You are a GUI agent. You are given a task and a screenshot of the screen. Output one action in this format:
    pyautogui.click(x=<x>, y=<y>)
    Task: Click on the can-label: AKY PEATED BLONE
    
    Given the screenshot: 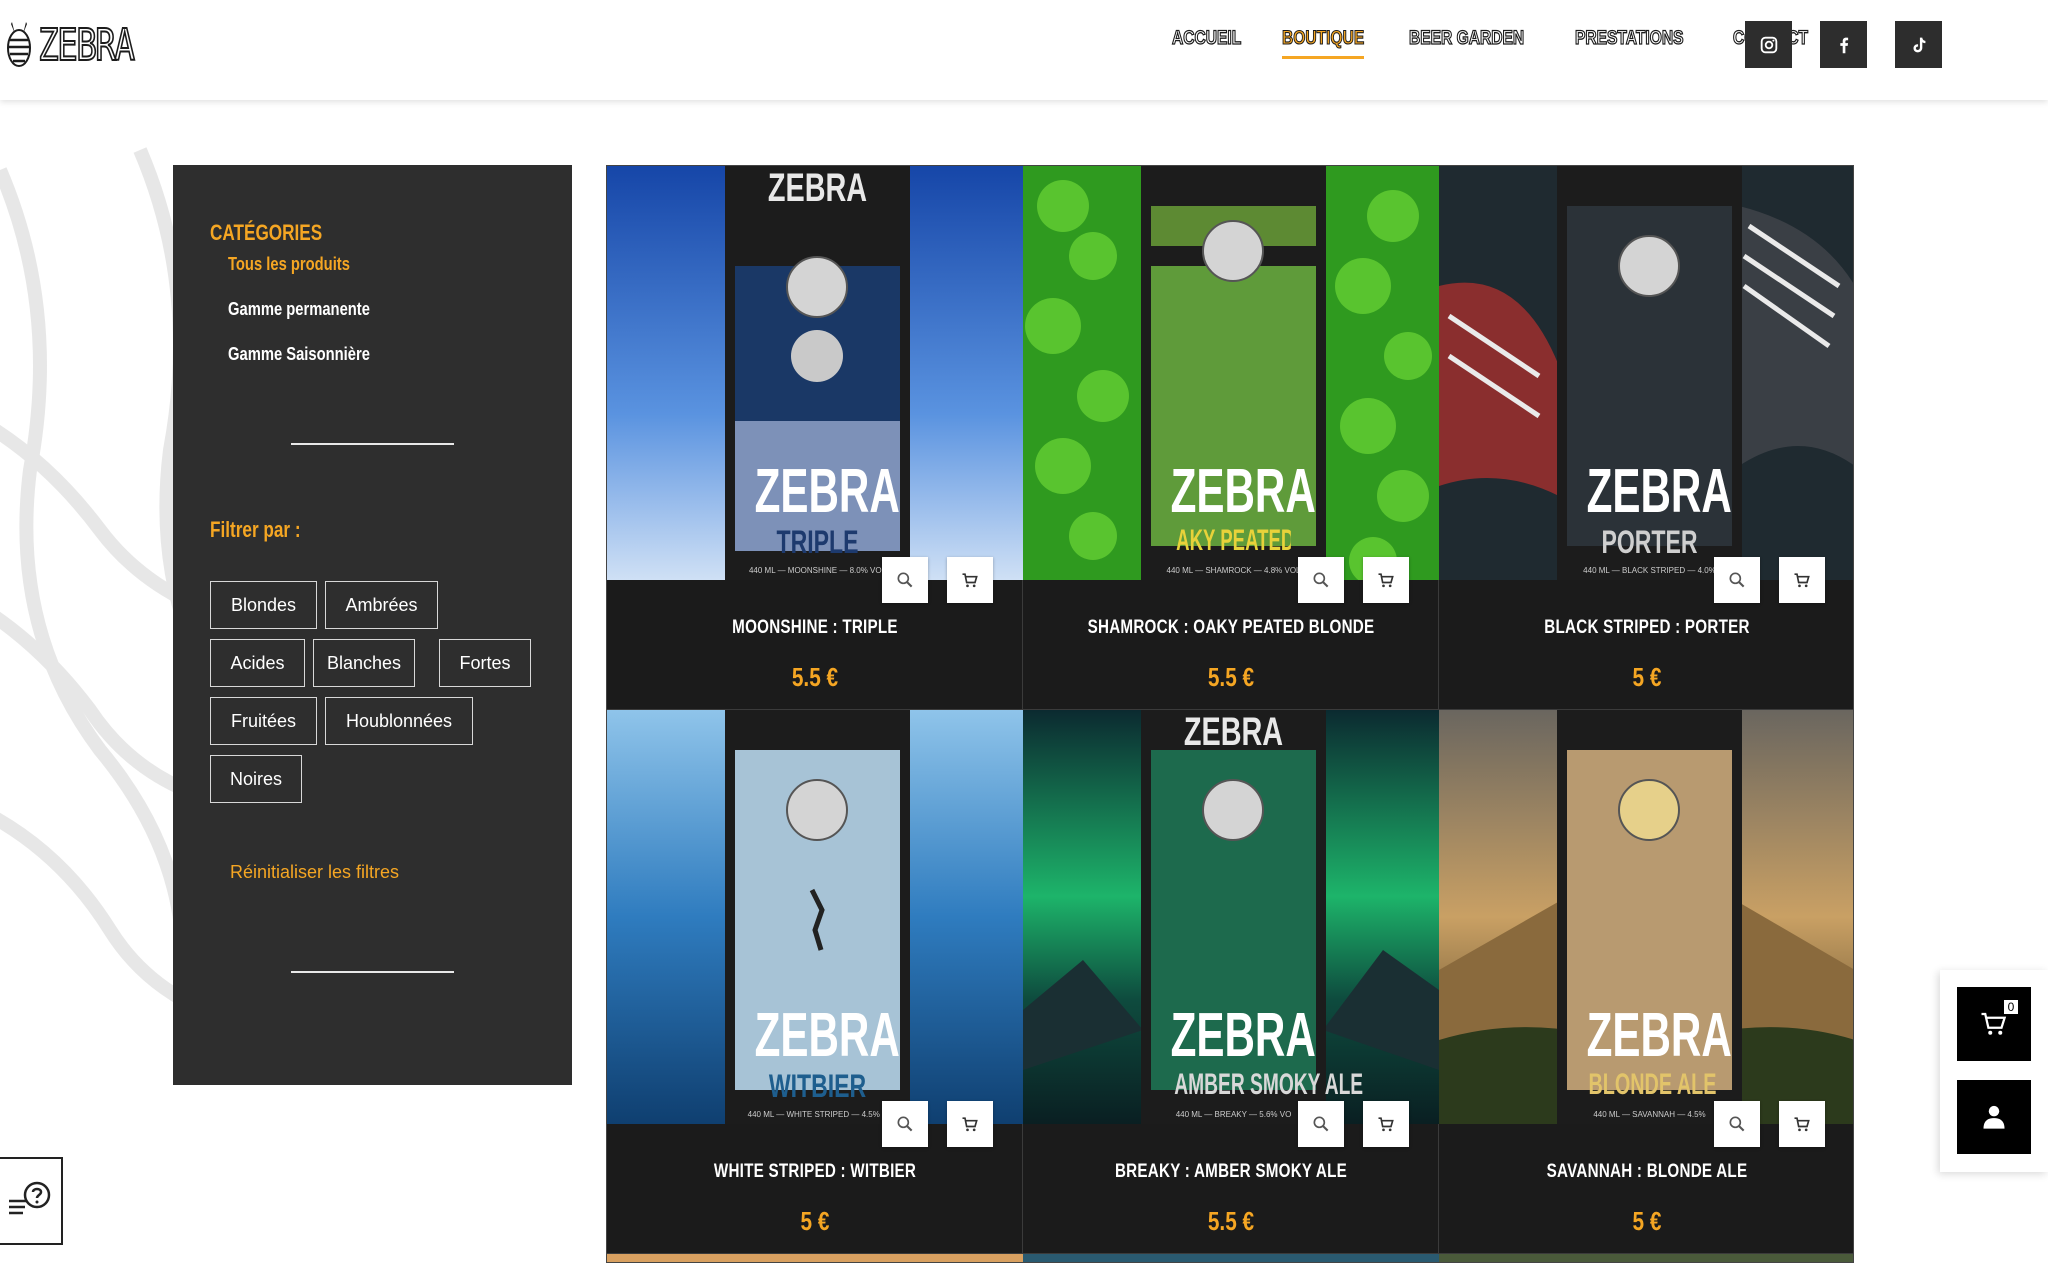 What is the action you would take?
    pyautogui.click(x=1233, y=540)
    